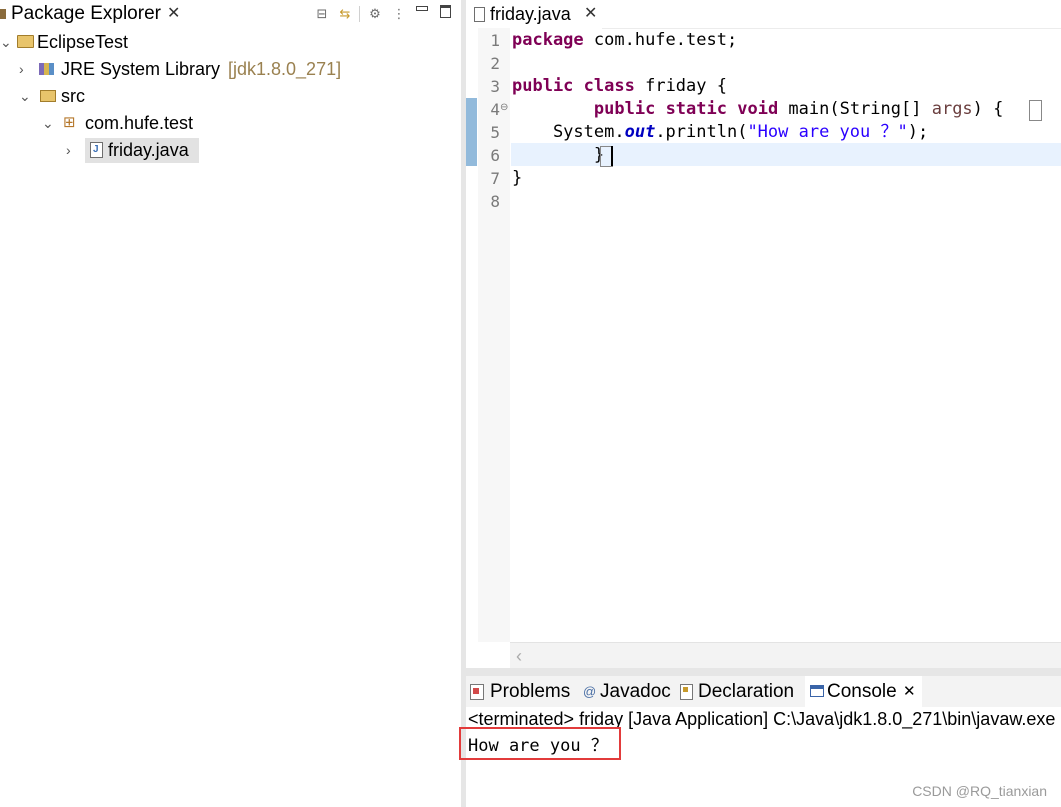 The image size is (1061, 807). What do you see at coordinates (285, 69) in the screenshot?
I see `jre-version: [jdk1.8.0_271]` at bounding box center [285, 69].